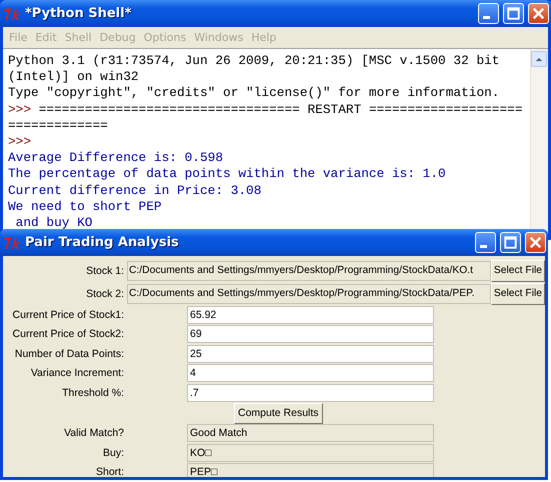 This screenshot has height=482, width=551. I want to click on shell-line: ================================== RESTART ====================, so click(280, 109).